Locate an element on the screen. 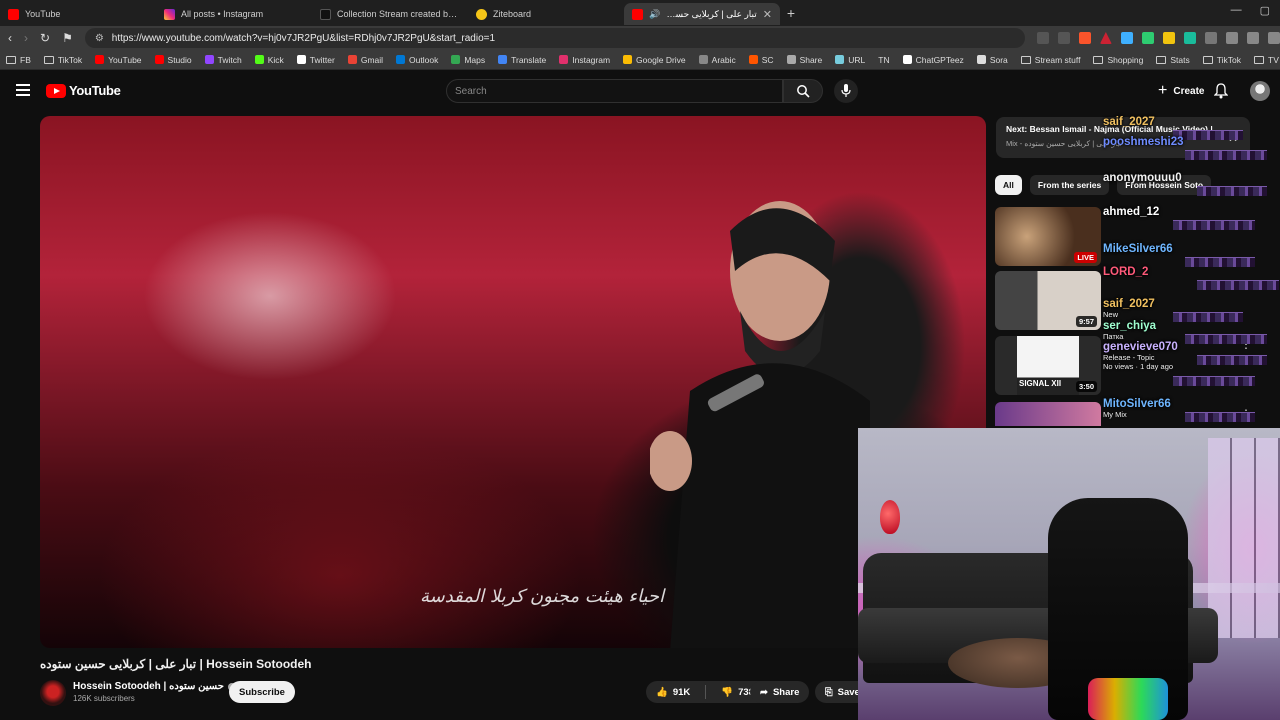 The height and width of the screenshot is (720, 1280). search-button is located at coordinates (803, 91).